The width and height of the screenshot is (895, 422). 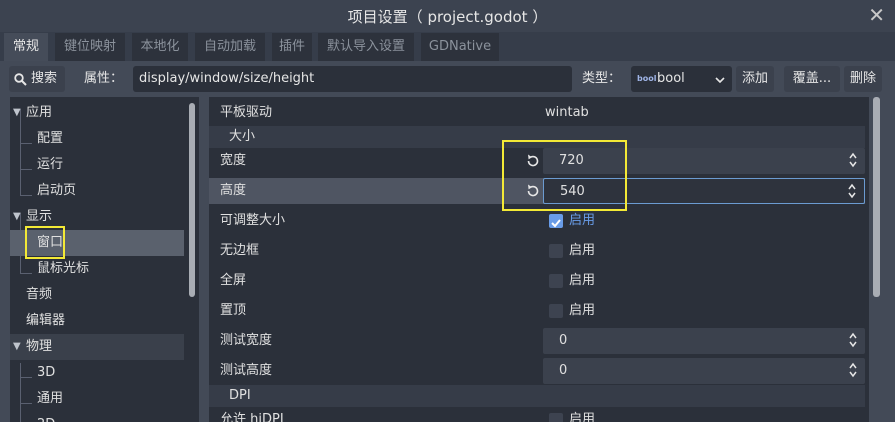 I want to click on property-label: 高度, so click(x=233, y=190).